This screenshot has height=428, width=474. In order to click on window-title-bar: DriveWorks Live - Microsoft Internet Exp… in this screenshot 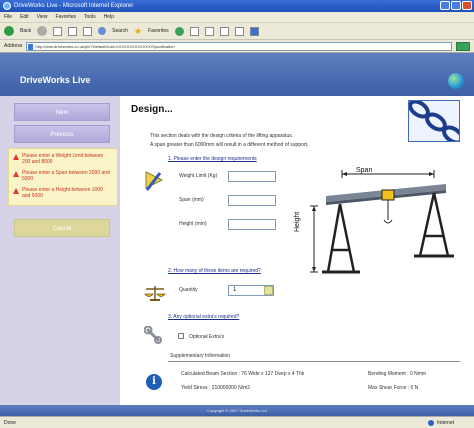, I will do `click(237, 6)`.